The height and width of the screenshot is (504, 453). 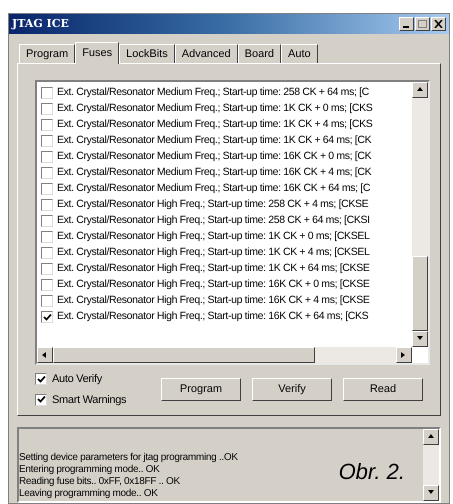 I want to click on option-label: Smart Warnings, so click(x=89, y=400).